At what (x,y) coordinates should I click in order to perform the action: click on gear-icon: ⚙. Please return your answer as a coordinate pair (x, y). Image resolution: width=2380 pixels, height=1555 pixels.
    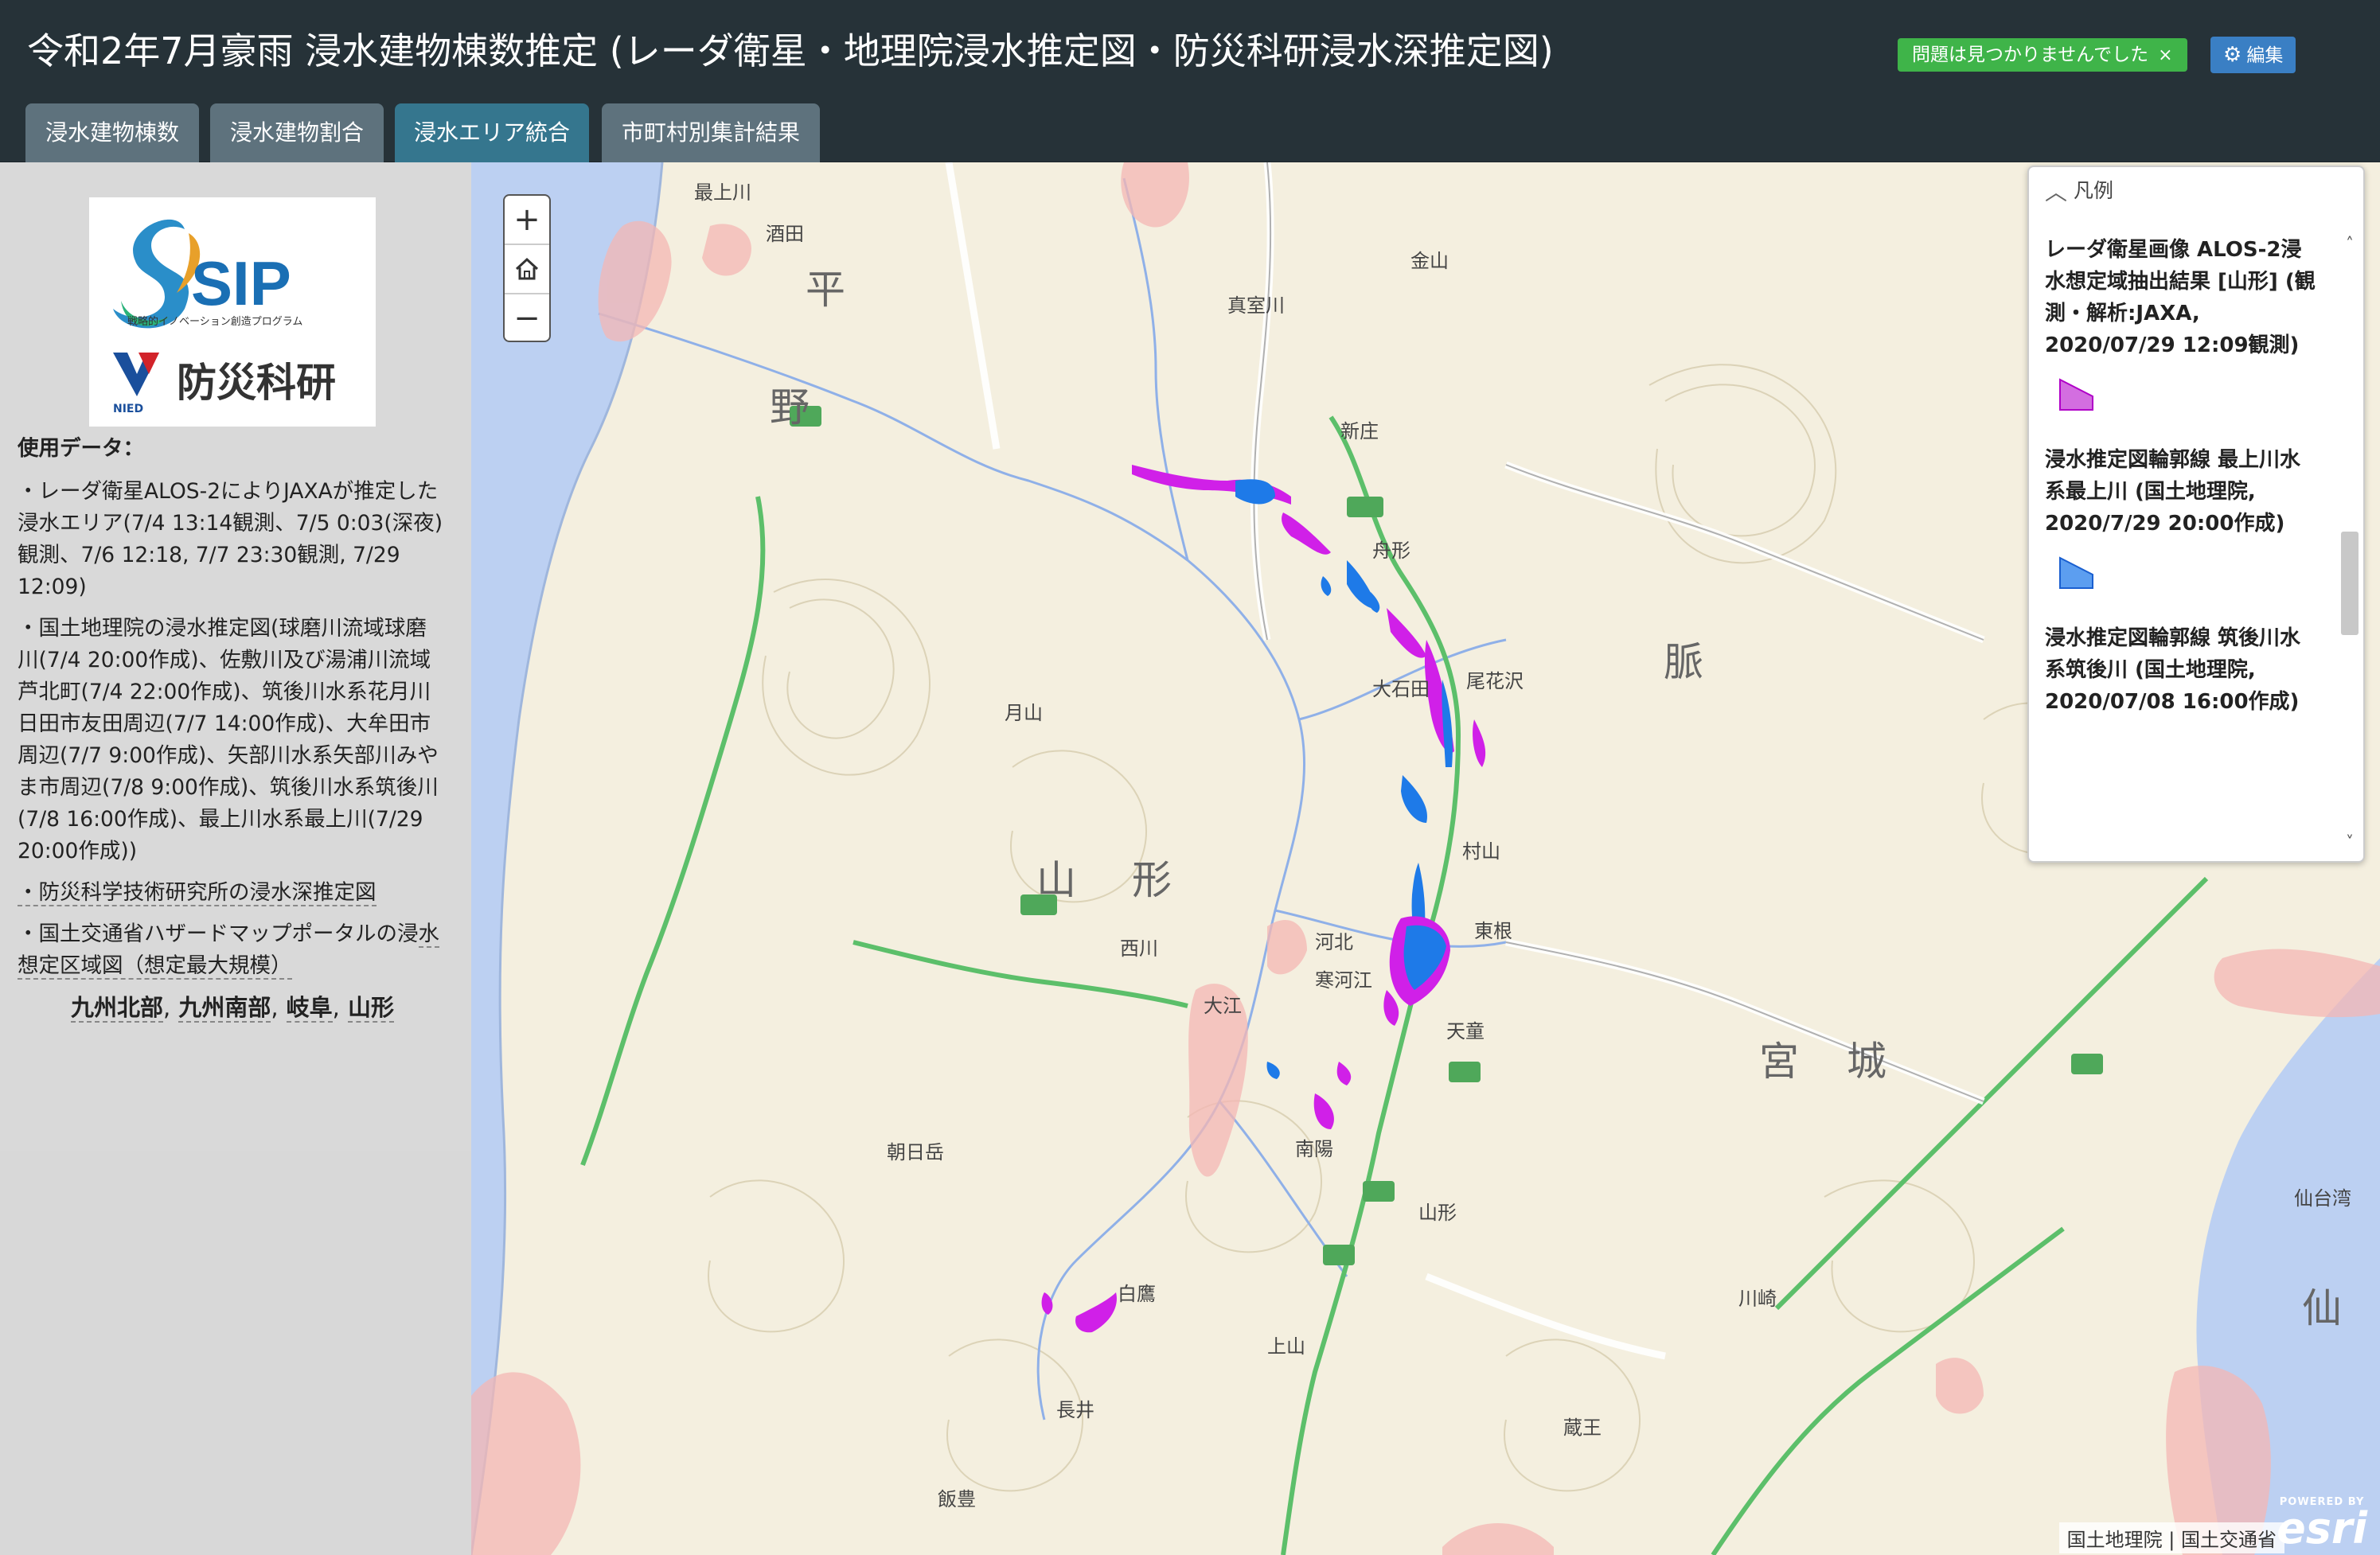
    Looking at the image, I should click on (2232, 55).